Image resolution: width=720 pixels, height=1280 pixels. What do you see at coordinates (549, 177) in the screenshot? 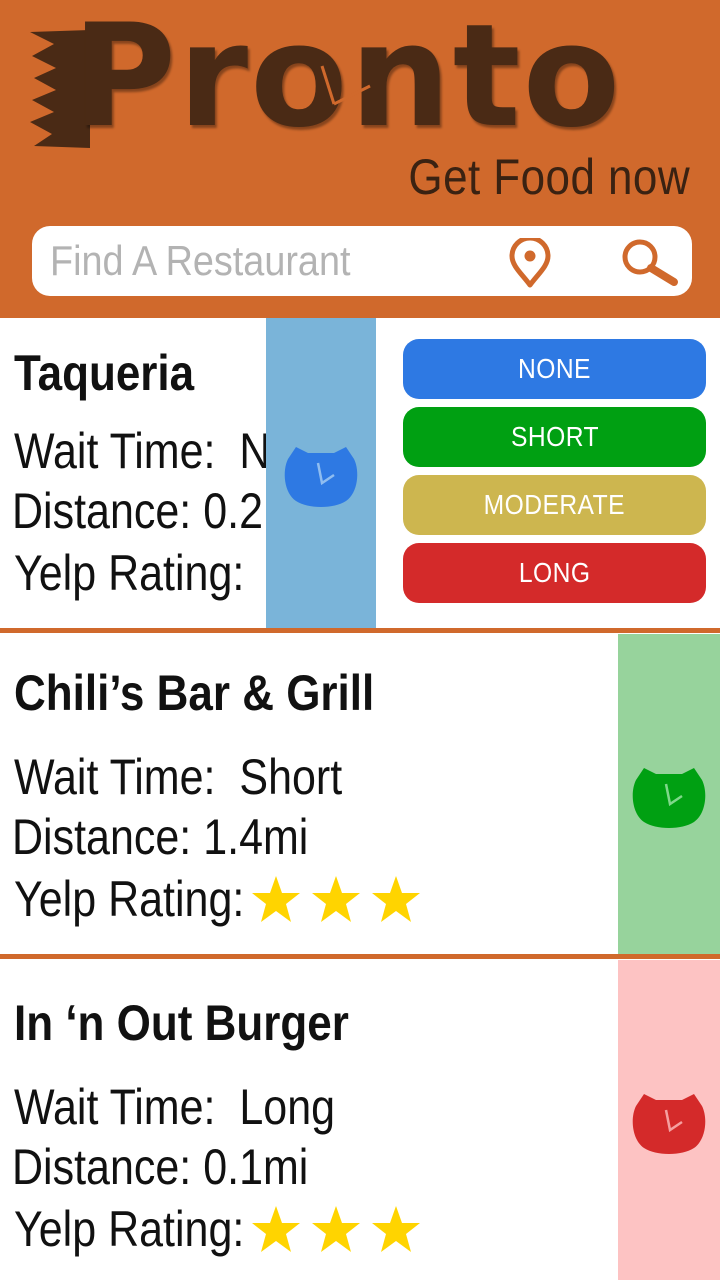
I see `tagline: Get Food now` at bounding box center [549, 177].